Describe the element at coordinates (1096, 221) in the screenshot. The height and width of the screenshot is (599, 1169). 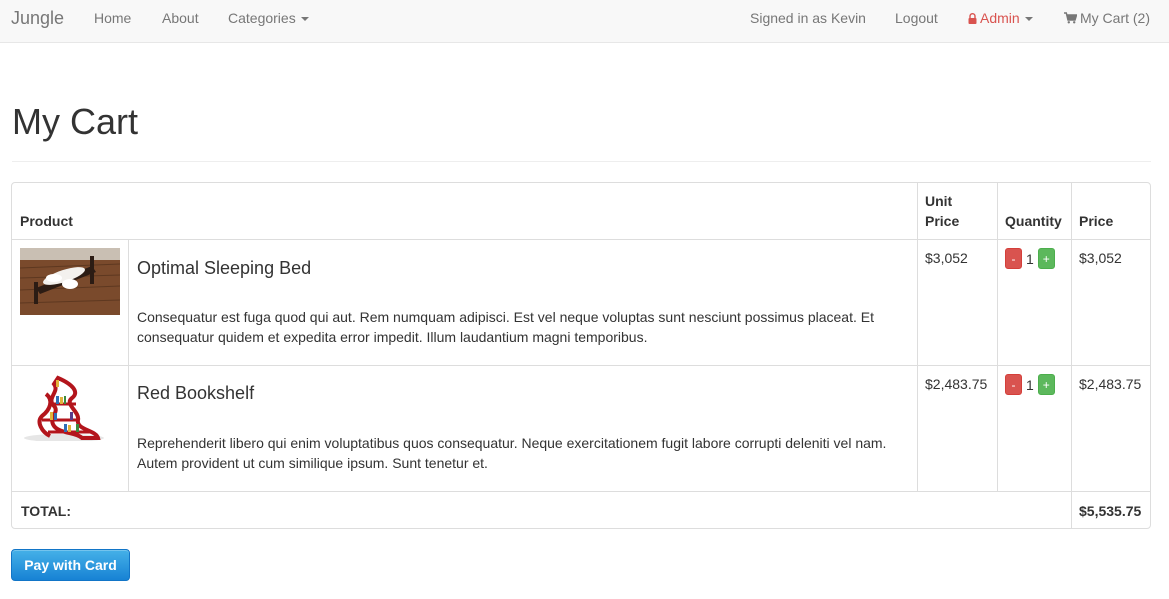
I see `header-price: Price` at that location.